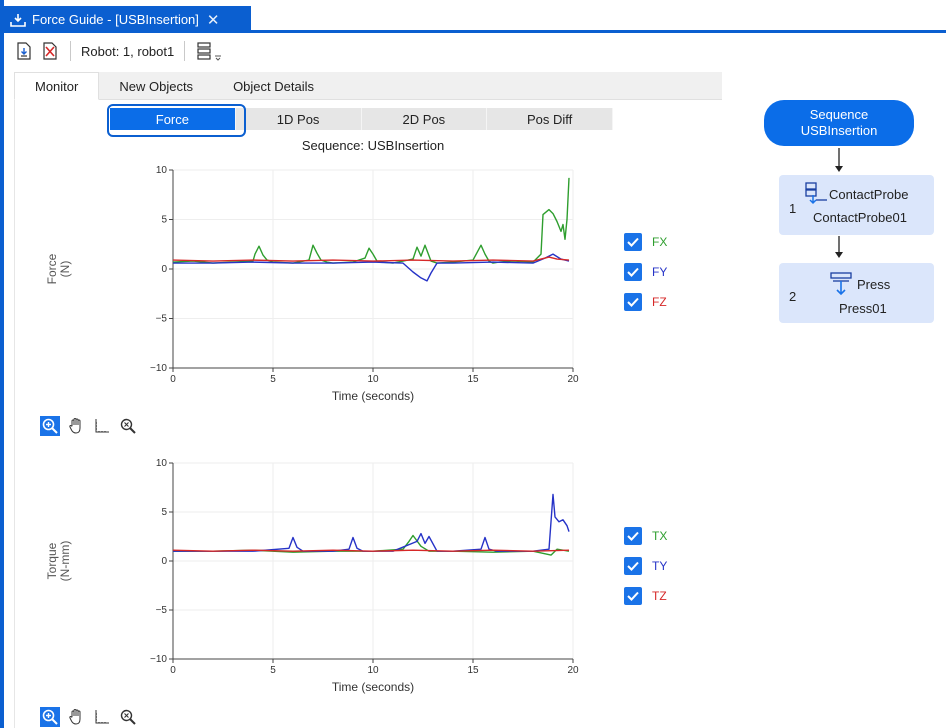 The width and height of the screenshot is (946, 728). I want to click on export-document-icon, so click(24, 51).